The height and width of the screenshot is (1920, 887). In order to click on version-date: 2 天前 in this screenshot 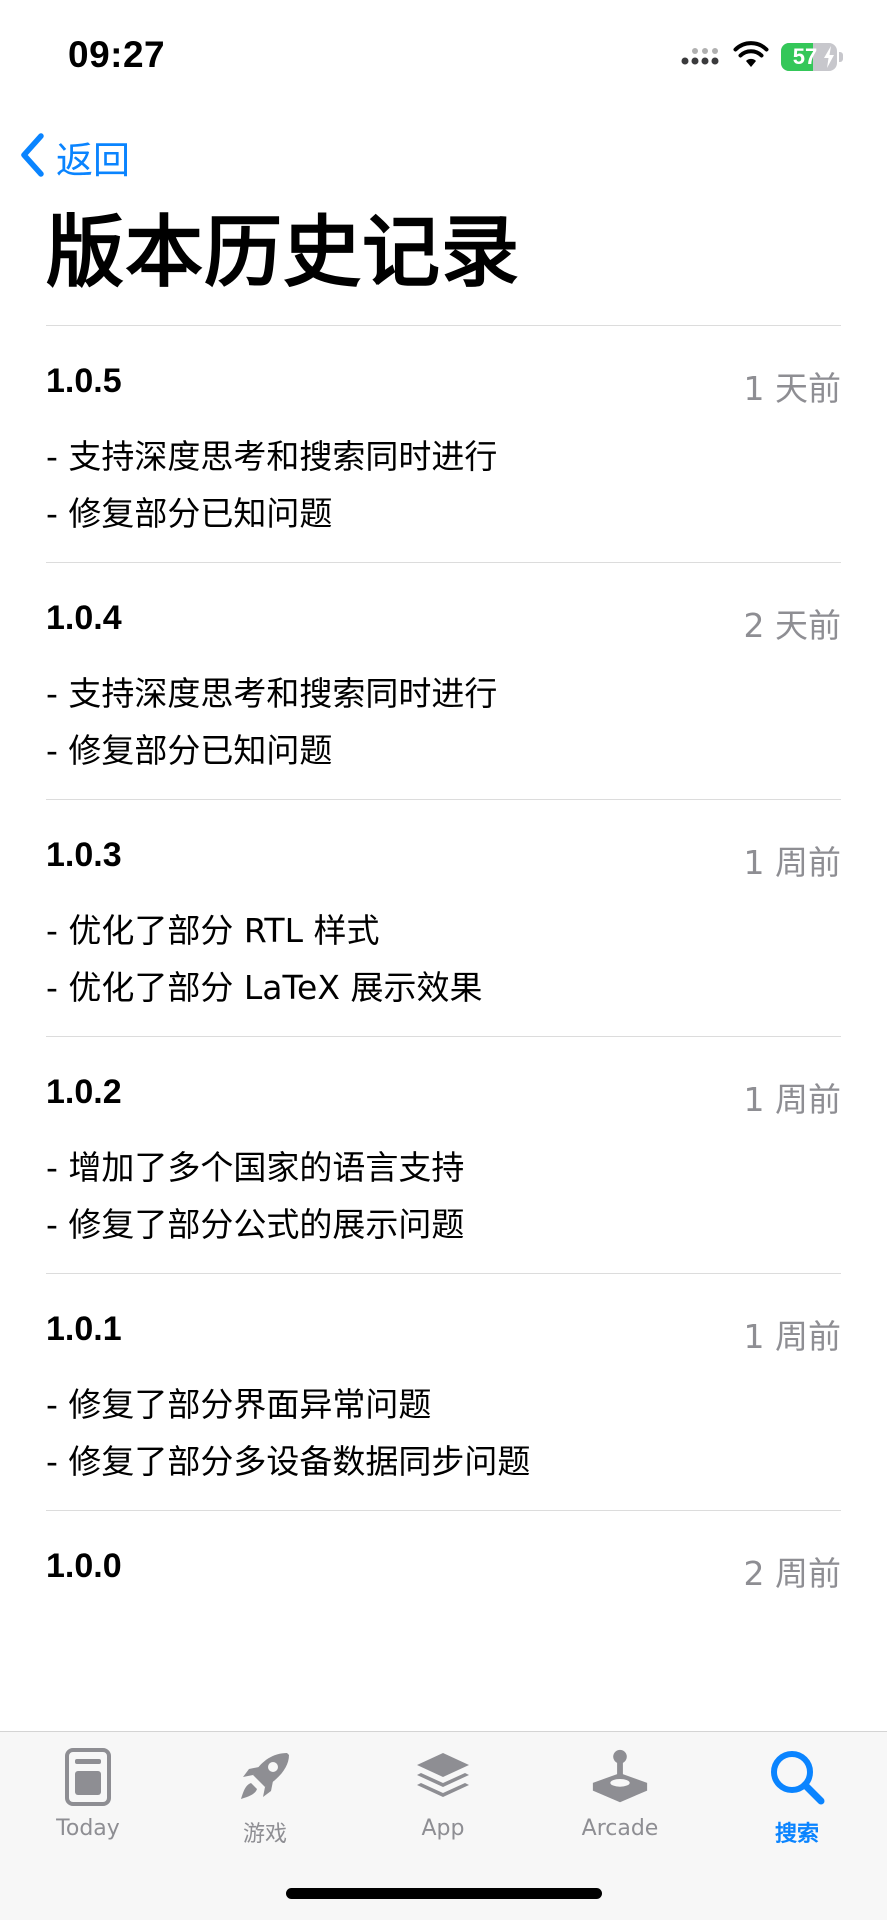, I will do `click(792, 625)`.